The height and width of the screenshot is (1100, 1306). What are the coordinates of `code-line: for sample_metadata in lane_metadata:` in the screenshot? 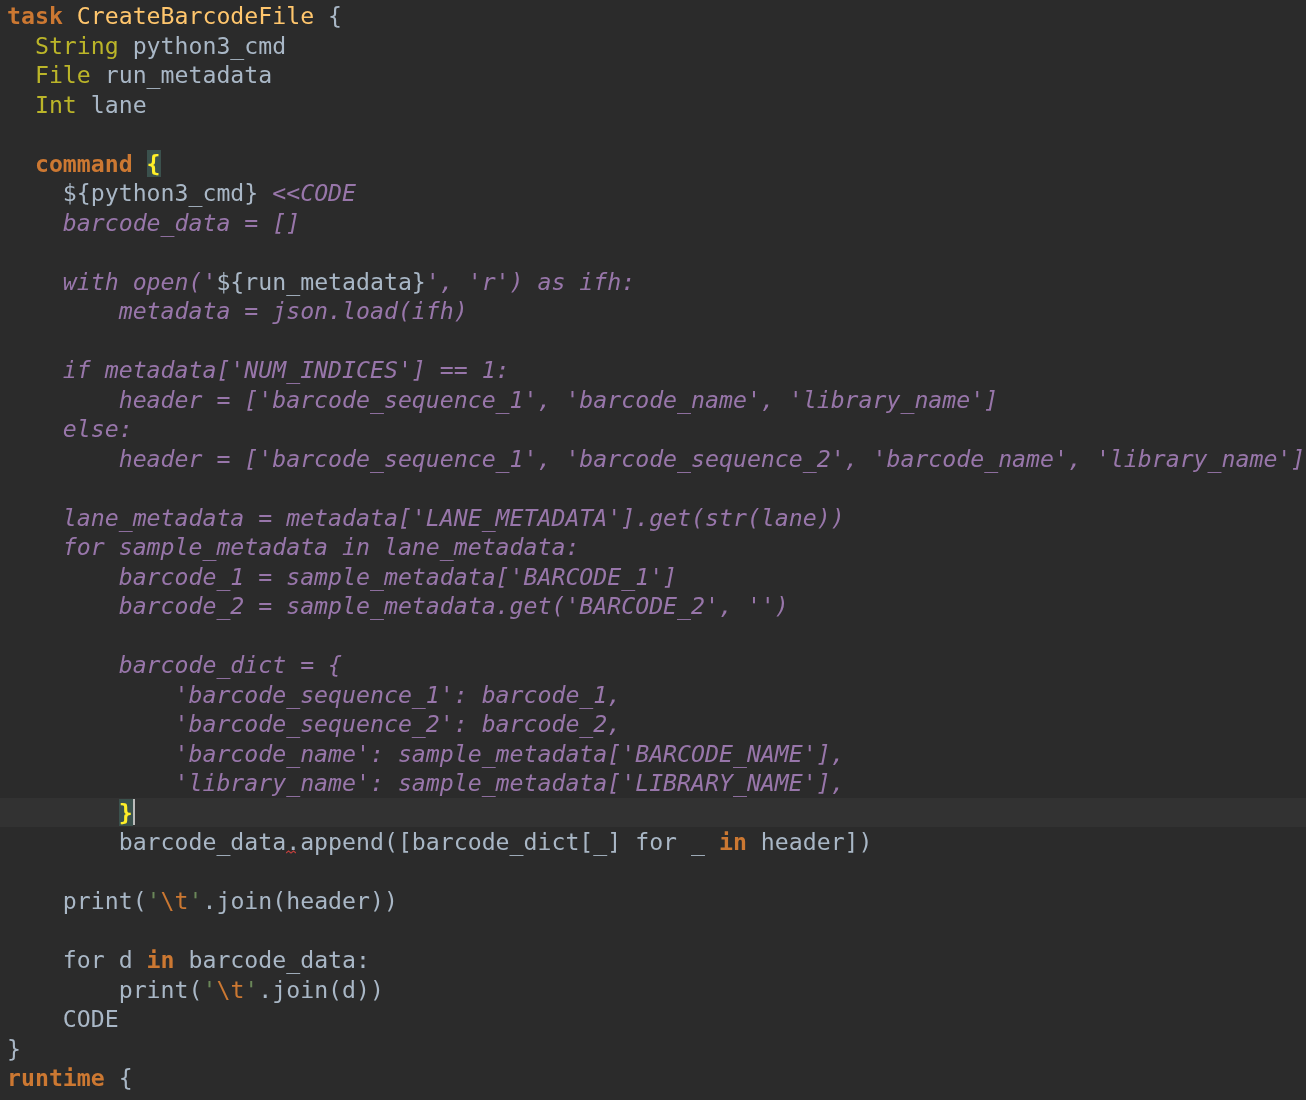 It's located at (320, 547).